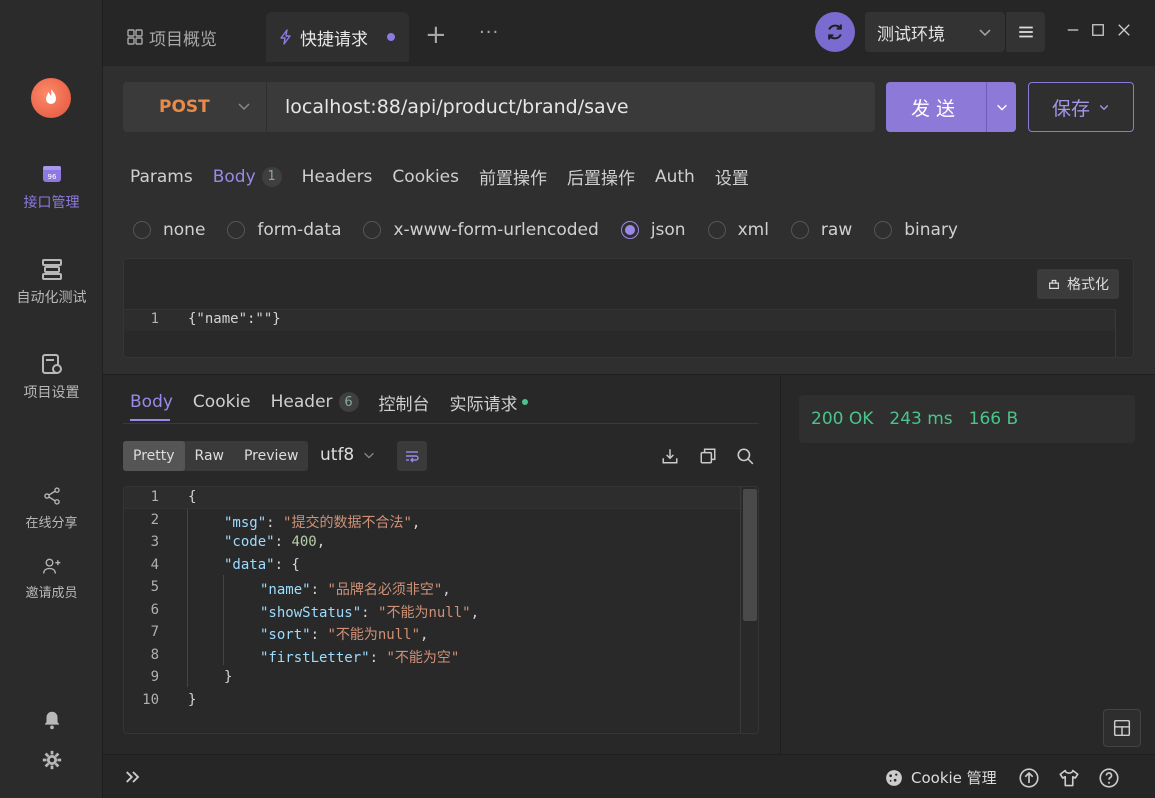 The image size is (1155, 798). I want to click on code-line: "showStatus": "不能为null",, so click(369, 612).